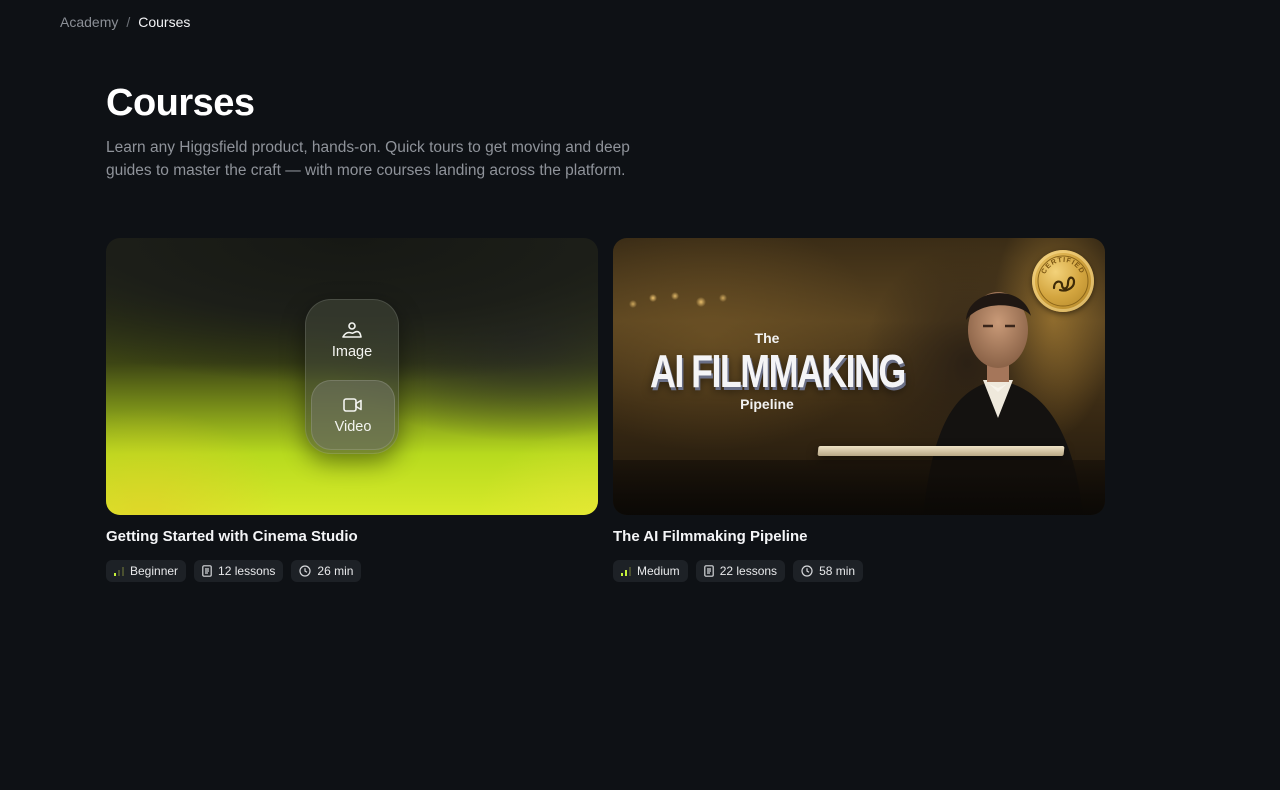  I want to click on breadcrumb-academy-link: Academy, so click(89, 22).